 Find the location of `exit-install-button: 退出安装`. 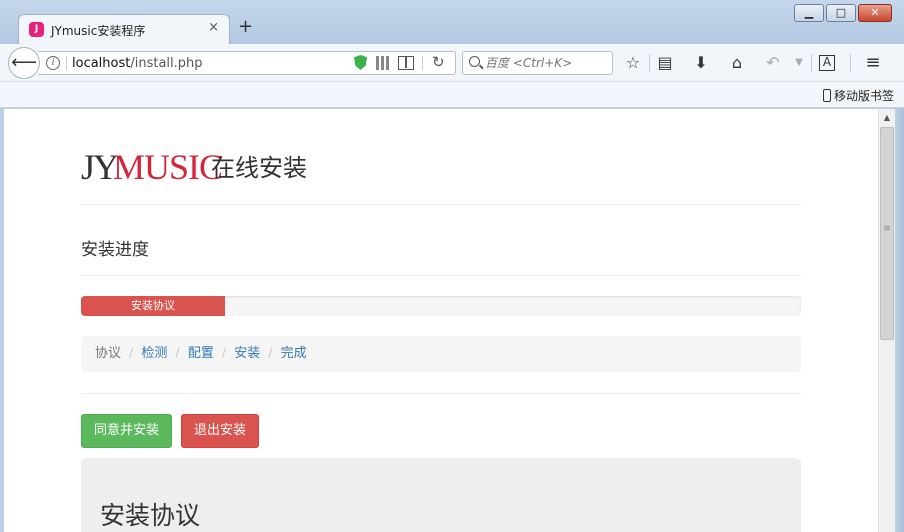

exit-install-button: 退出安装 is located at coordinates (220, 431).